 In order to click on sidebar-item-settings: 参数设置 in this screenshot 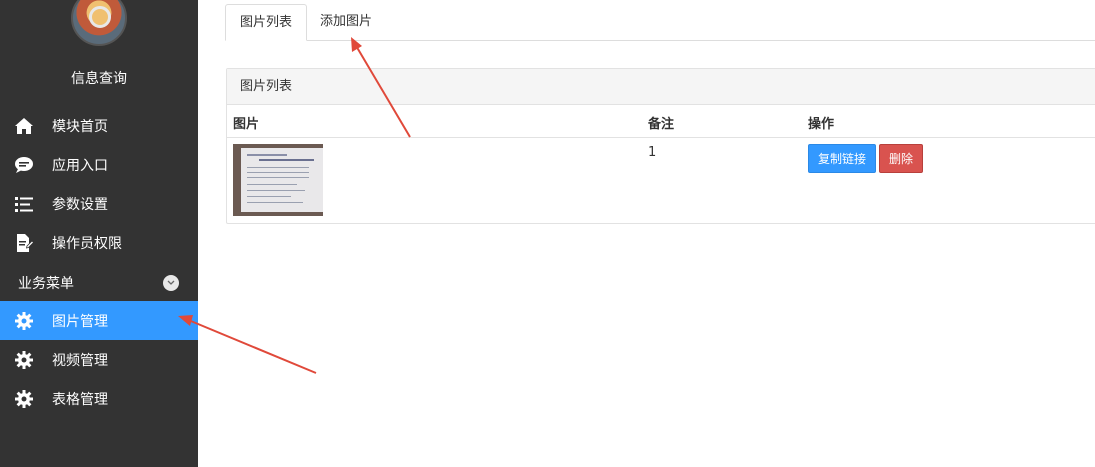, I will do `click(99, 203)`.